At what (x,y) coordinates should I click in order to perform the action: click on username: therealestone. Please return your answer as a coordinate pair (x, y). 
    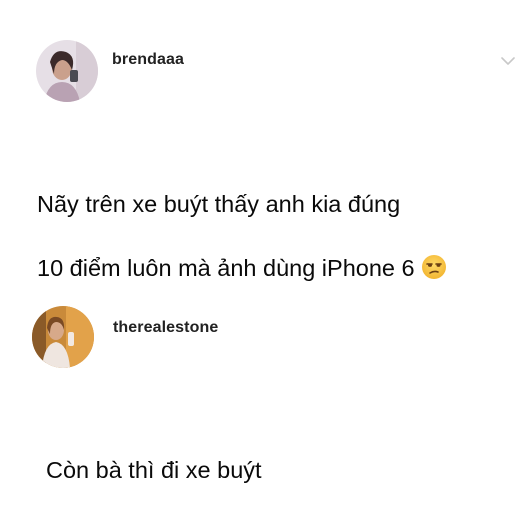
    Looking at the image, I should click on (165, 328).